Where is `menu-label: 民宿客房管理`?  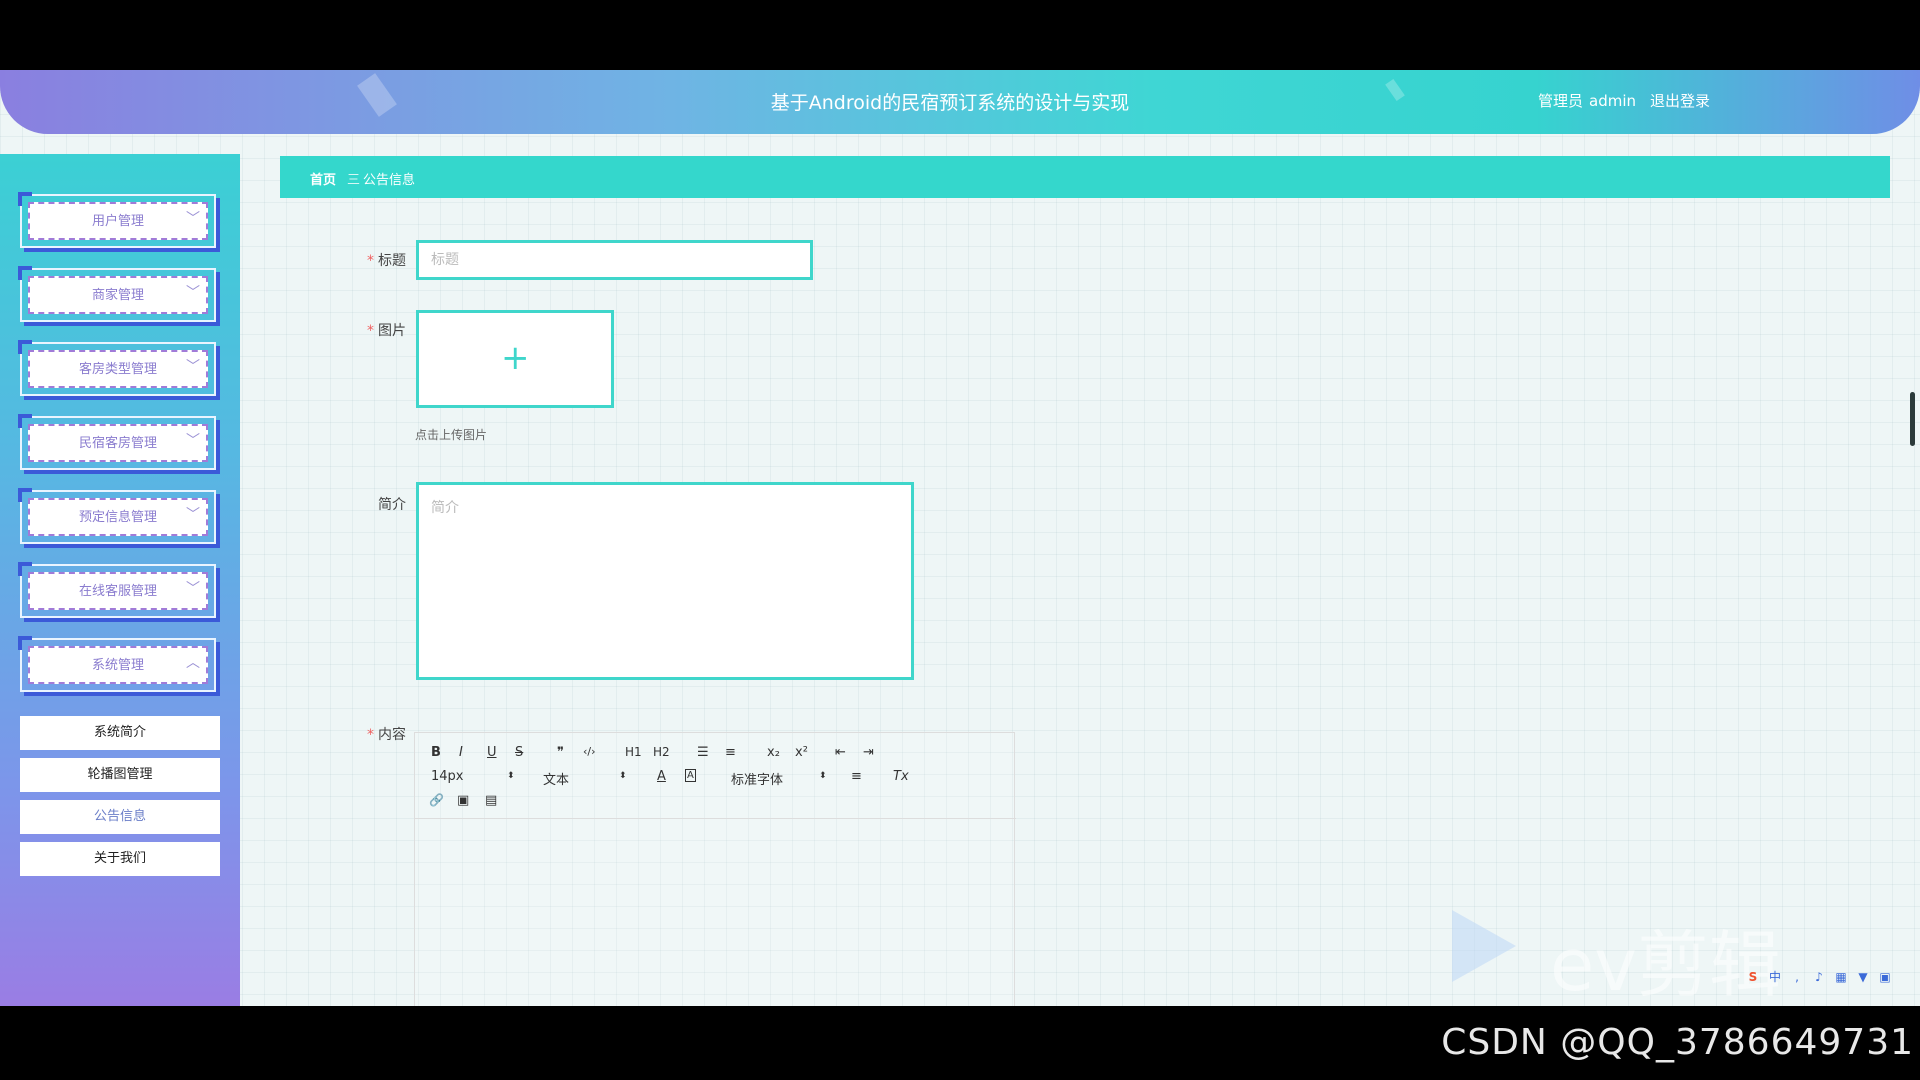 menu-label: 民宿客房管理 is located at coordinates (117, 443).